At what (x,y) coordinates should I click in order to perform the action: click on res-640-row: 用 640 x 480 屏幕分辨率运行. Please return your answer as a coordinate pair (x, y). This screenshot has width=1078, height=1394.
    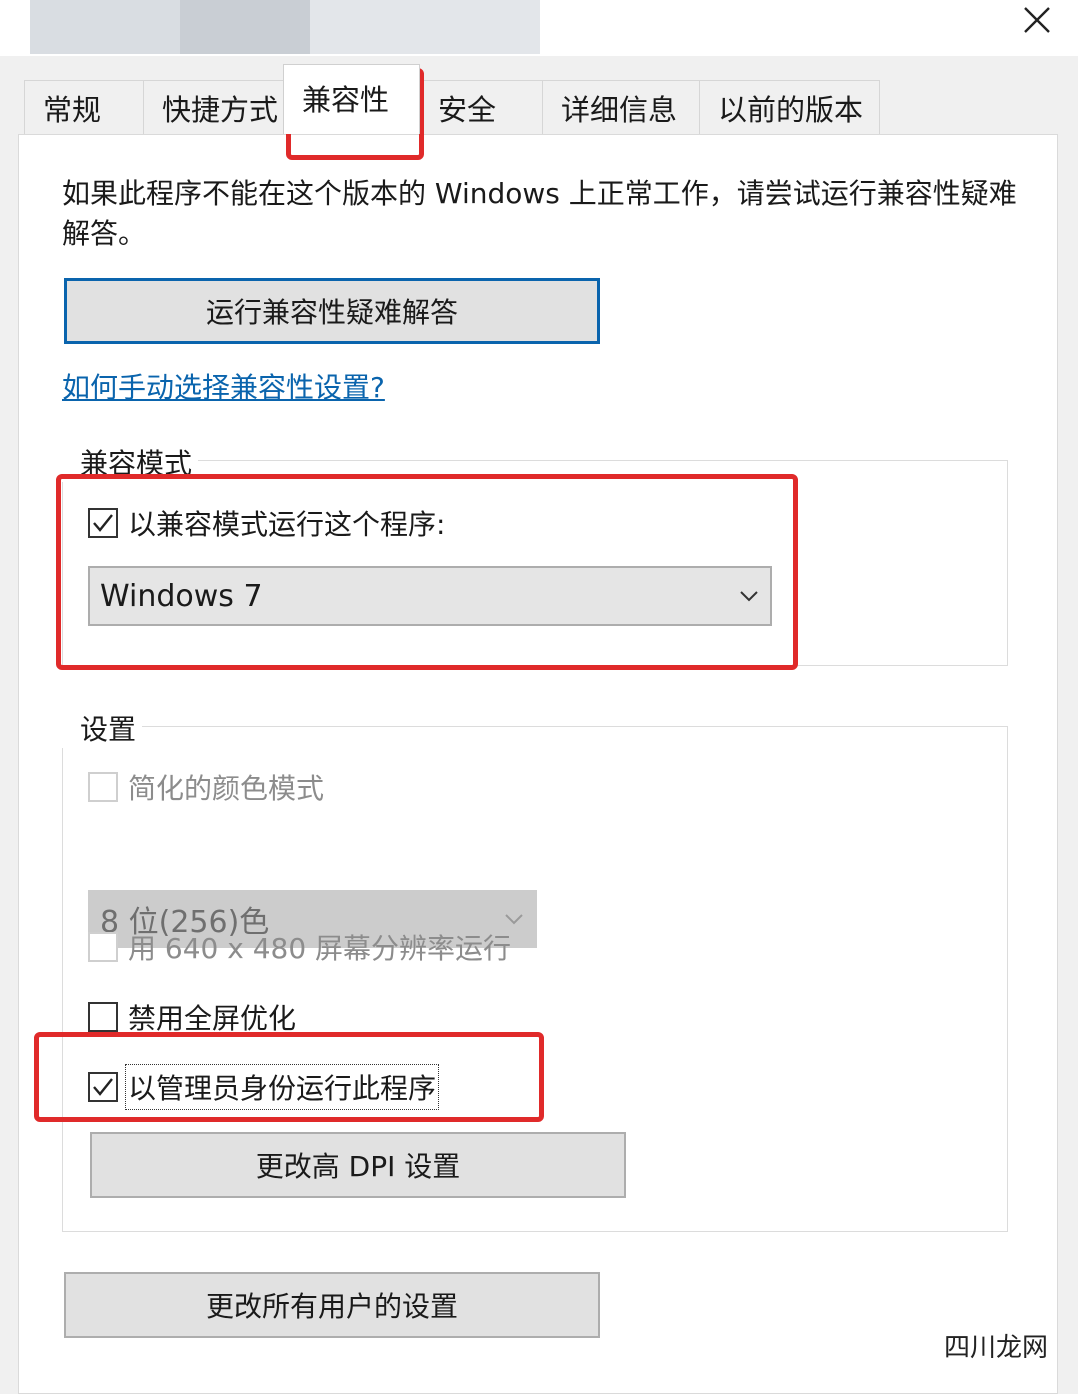
    Looking at the image, I should click on (299, 947).